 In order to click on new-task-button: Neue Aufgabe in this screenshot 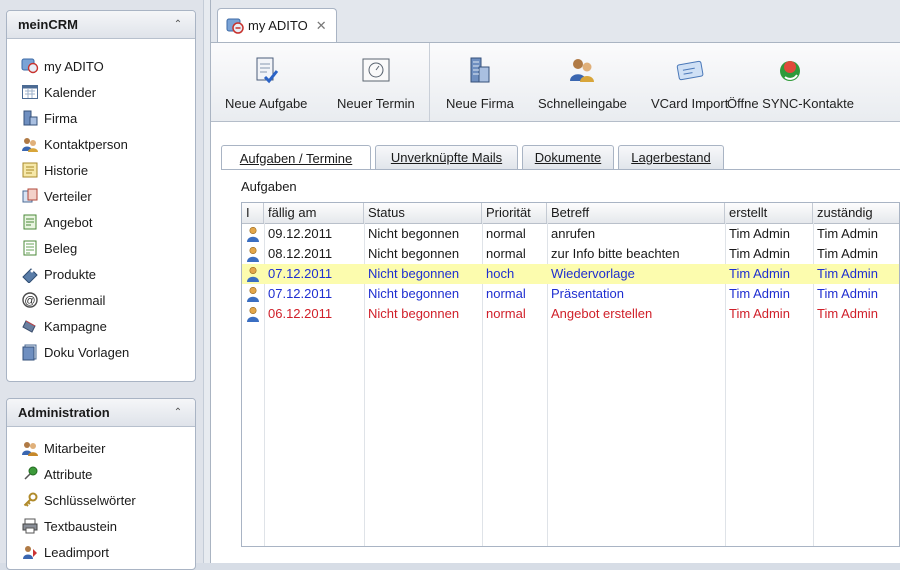, I will do `click(266, 82)`.